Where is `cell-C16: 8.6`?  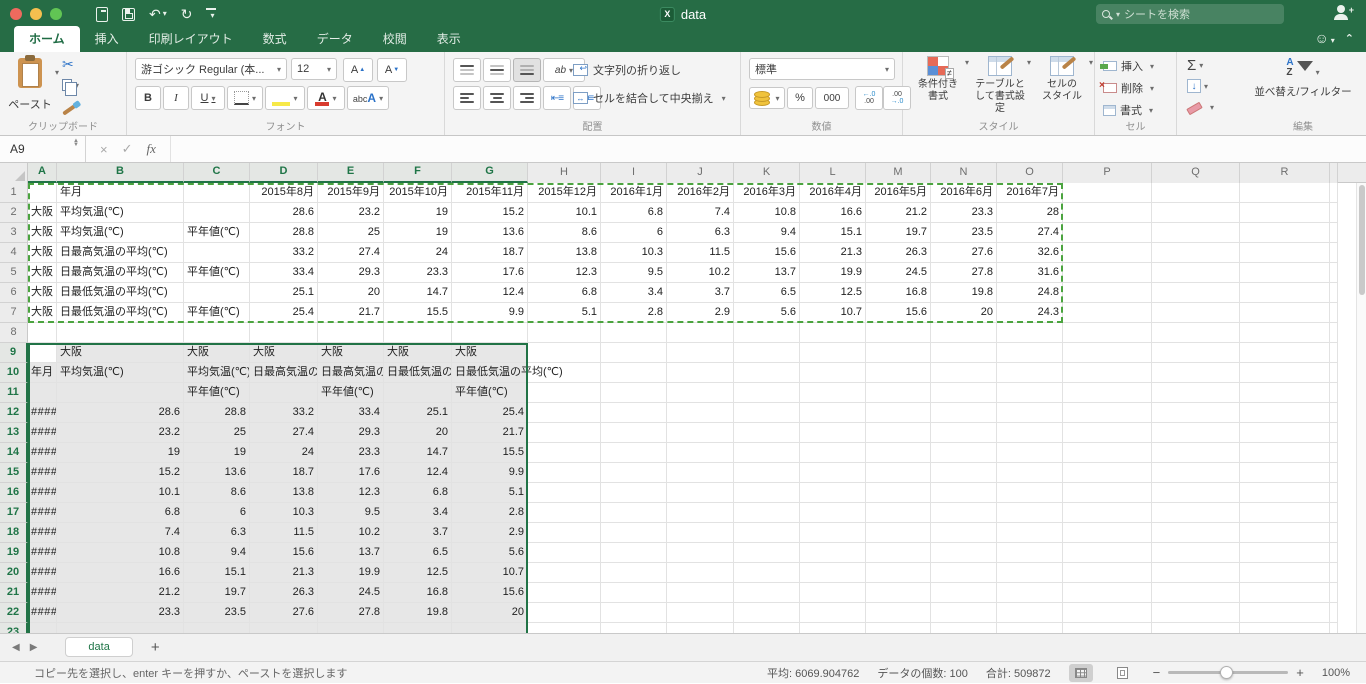
cell-C16: 8.6 is located at coordinates (217, 493).